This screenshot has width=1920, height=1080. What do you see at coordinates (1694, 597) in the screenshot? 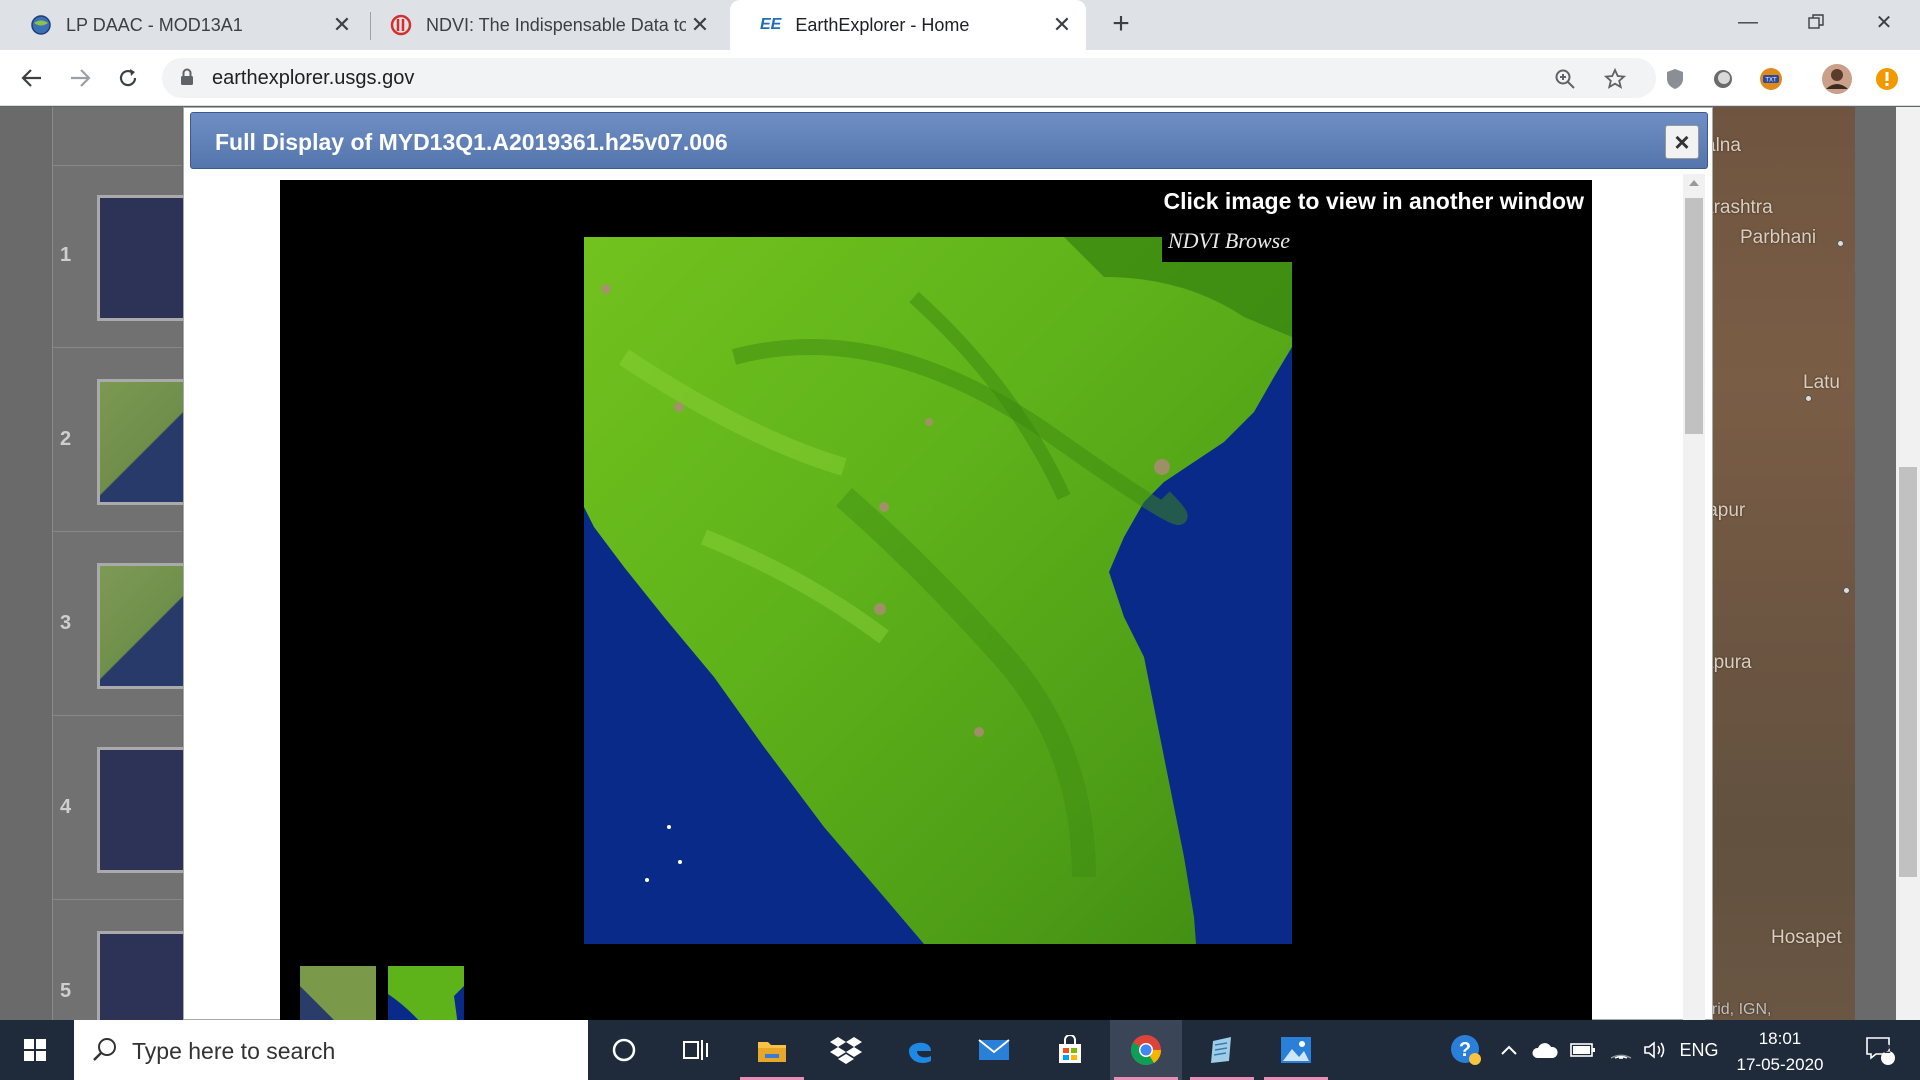
I see `modal-scrollbar` at bounding box center [1694, 597].